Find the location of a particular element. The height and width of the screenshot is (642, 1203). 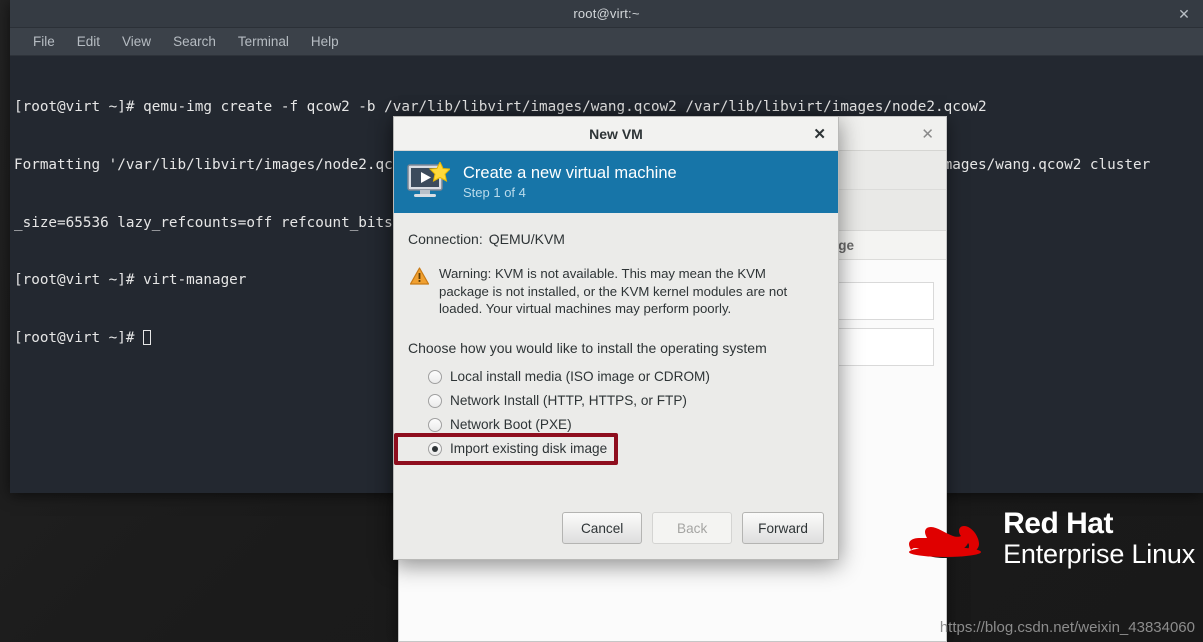

terminal-title: root@virt:~ is located at coordinates (606, 13).